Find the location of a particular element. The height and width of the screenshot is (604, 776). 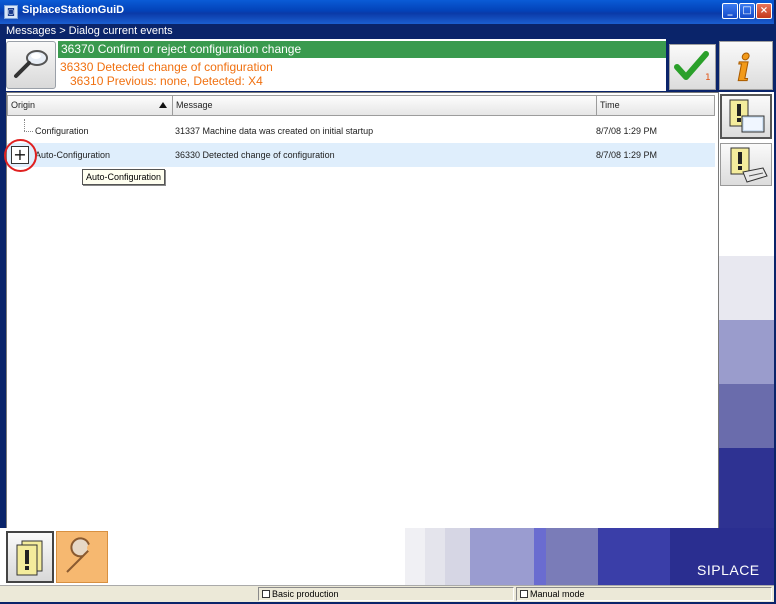

wrench-icon is located at coordinates (80, 555).